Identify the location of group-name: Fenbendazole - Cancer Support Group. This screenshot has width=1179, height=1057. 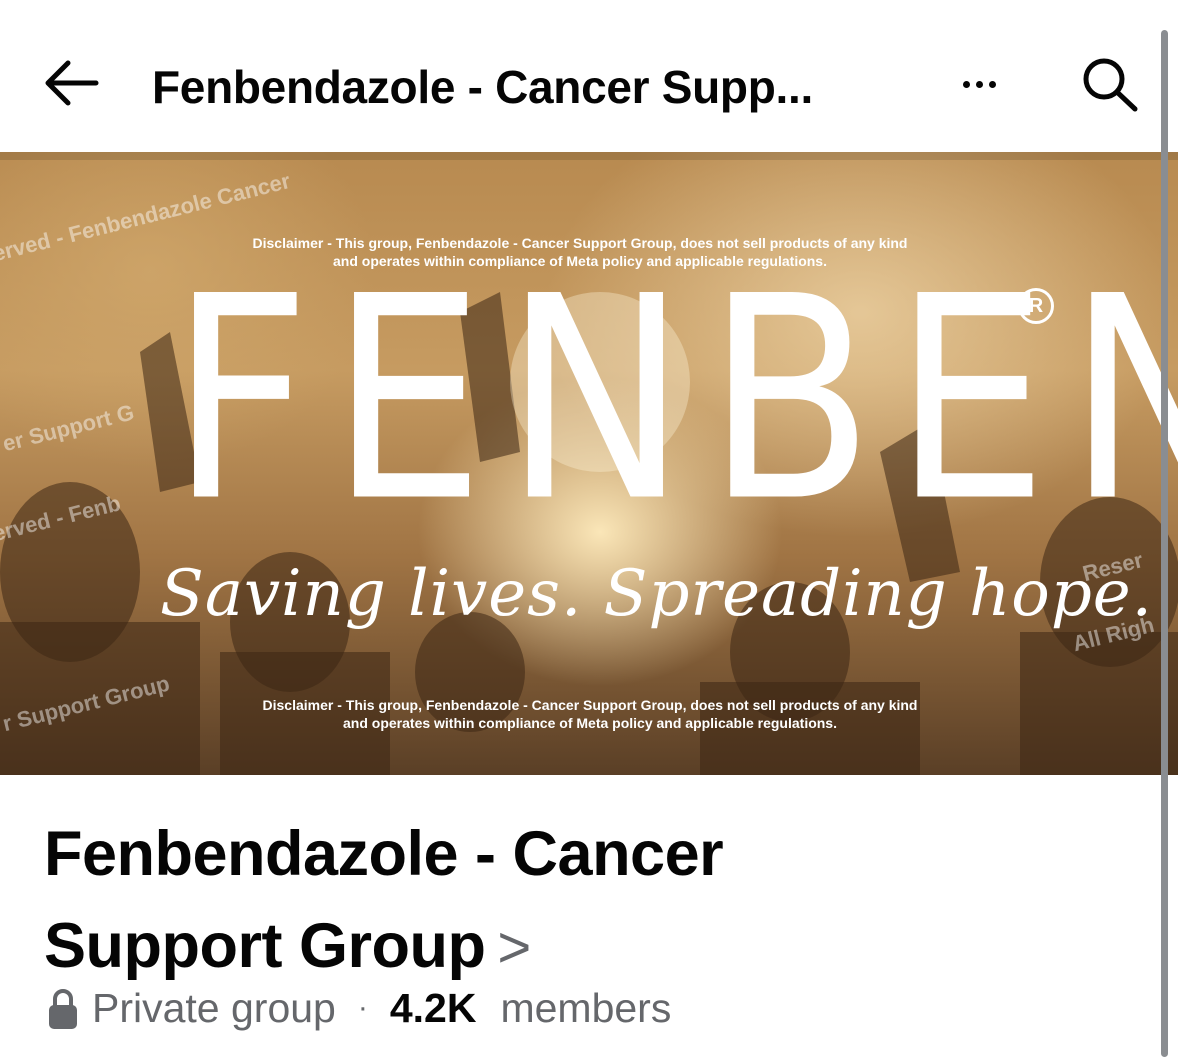
(384, 900).